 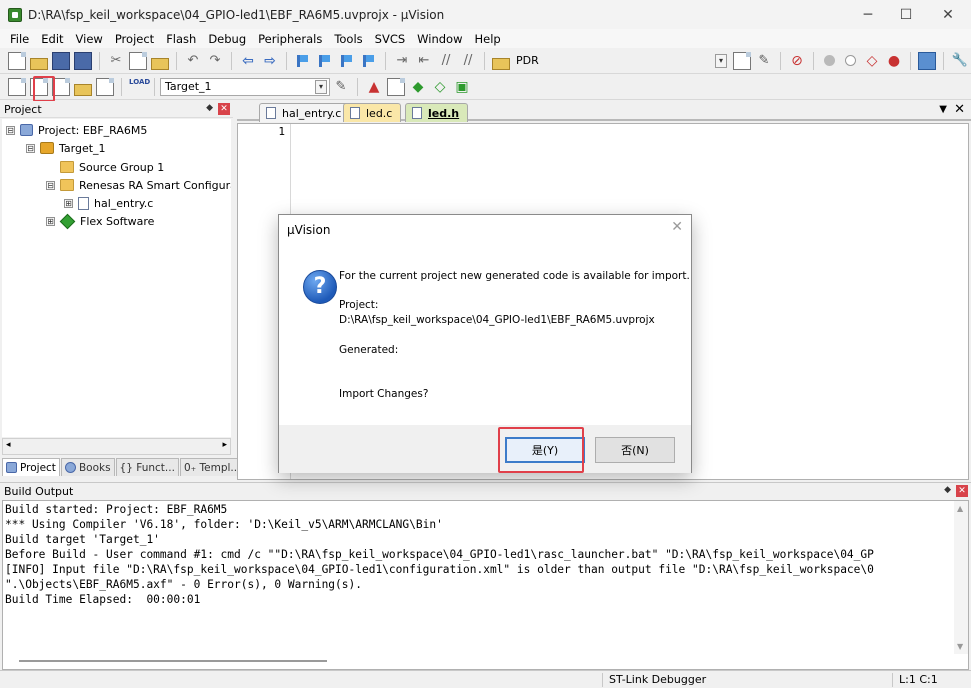 I want to click on menu-help: Help, so click(x=488, y=39).